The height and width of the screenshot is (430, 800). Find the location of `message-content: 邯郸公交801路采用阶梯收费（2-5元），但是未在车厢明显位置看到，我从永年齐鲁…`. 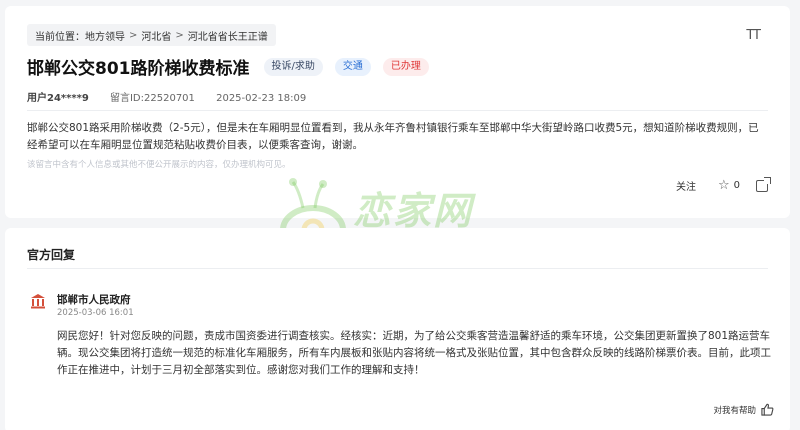

message-content: 邯郸公交801路采用阶梯收费（2-5元），但是未在车厢明显位置看到，我从永年齐鲁… is located at coordinates (393, 136).